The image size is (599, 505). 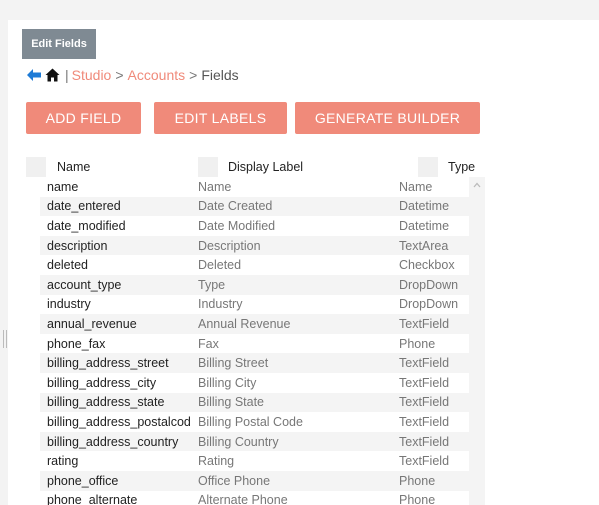 I want to click on tab-edit-fields: Edit Fields, so click(x=59, y=44).